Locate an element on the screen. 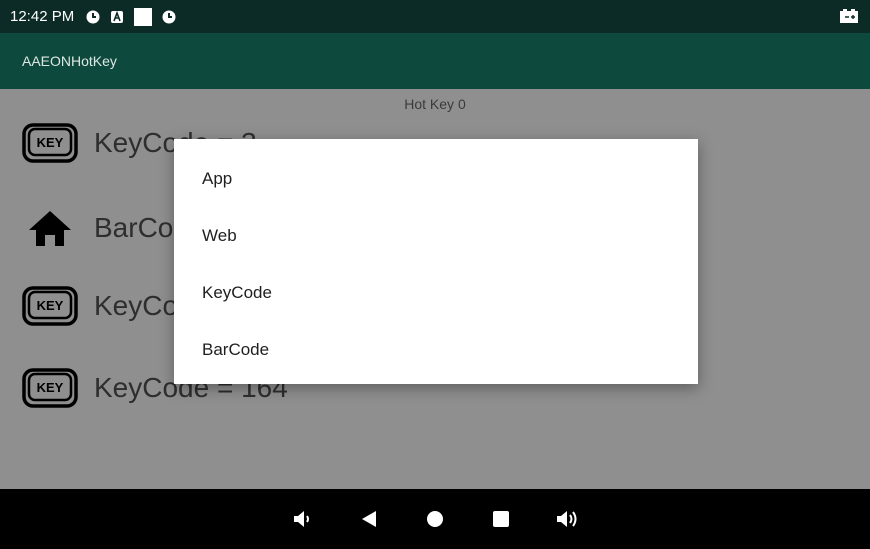 The height and width of the screenshot is (549, 870). white-square-icon is located at coordinates (143, 16).